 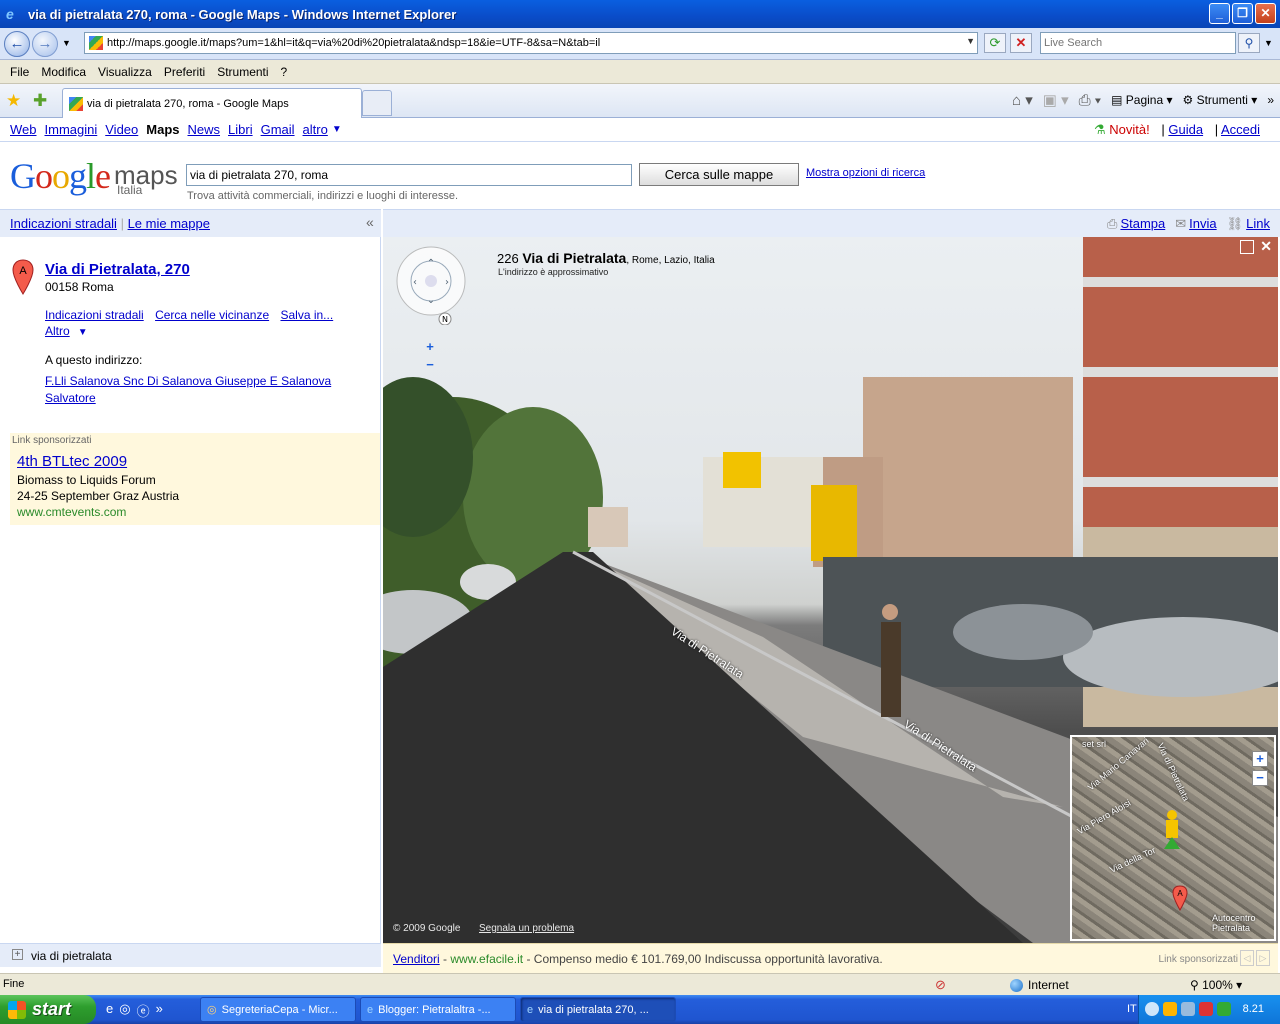 I want to click on ie-alt-quicklaunch-icon: ⓔ, so click(x=143, y=1010).